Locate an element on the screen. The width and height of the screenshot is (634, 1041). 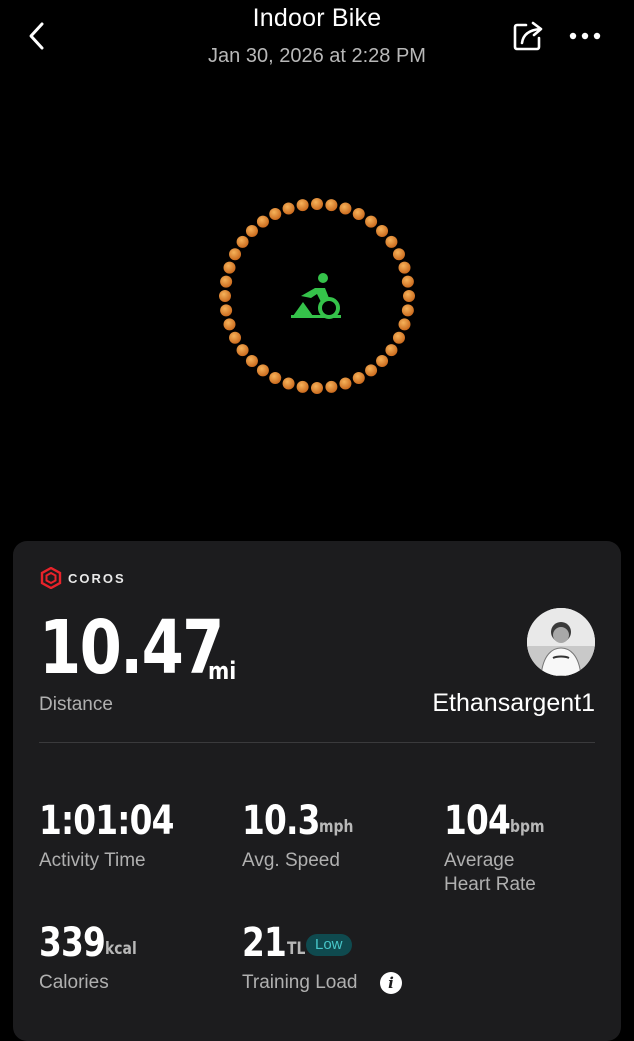
more-horizontal-icon is located at coordinates (585, 36).